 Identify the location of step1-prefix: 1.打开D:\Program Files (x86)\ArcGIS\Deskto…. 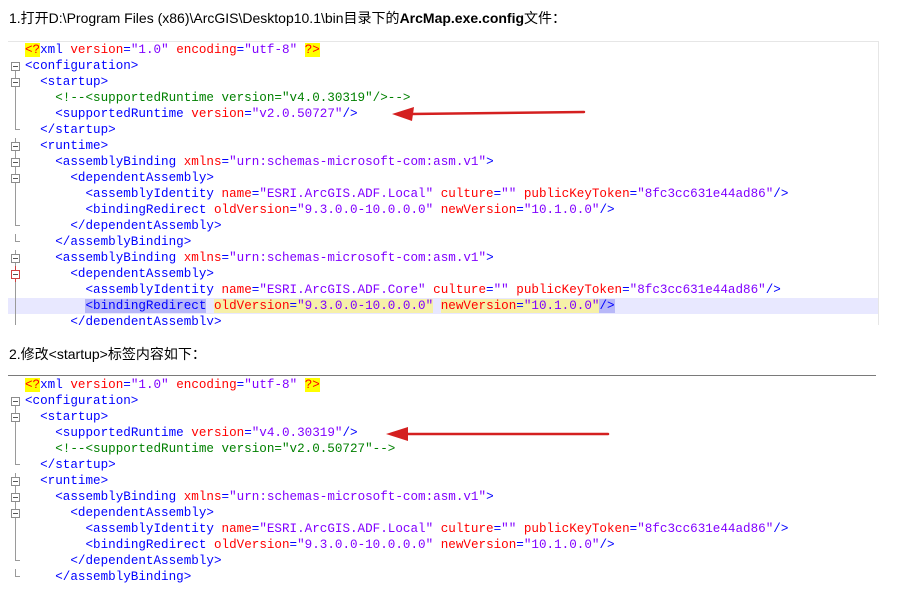
(204, 18).